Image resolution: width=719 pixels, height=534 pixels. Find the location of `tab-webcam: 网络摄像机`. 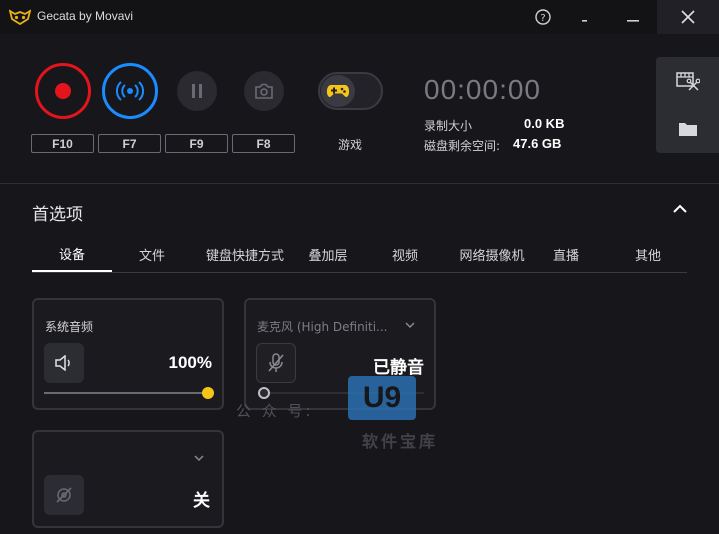

tab-webcam: 网络摄像机 is located at coordinates (492, 254).